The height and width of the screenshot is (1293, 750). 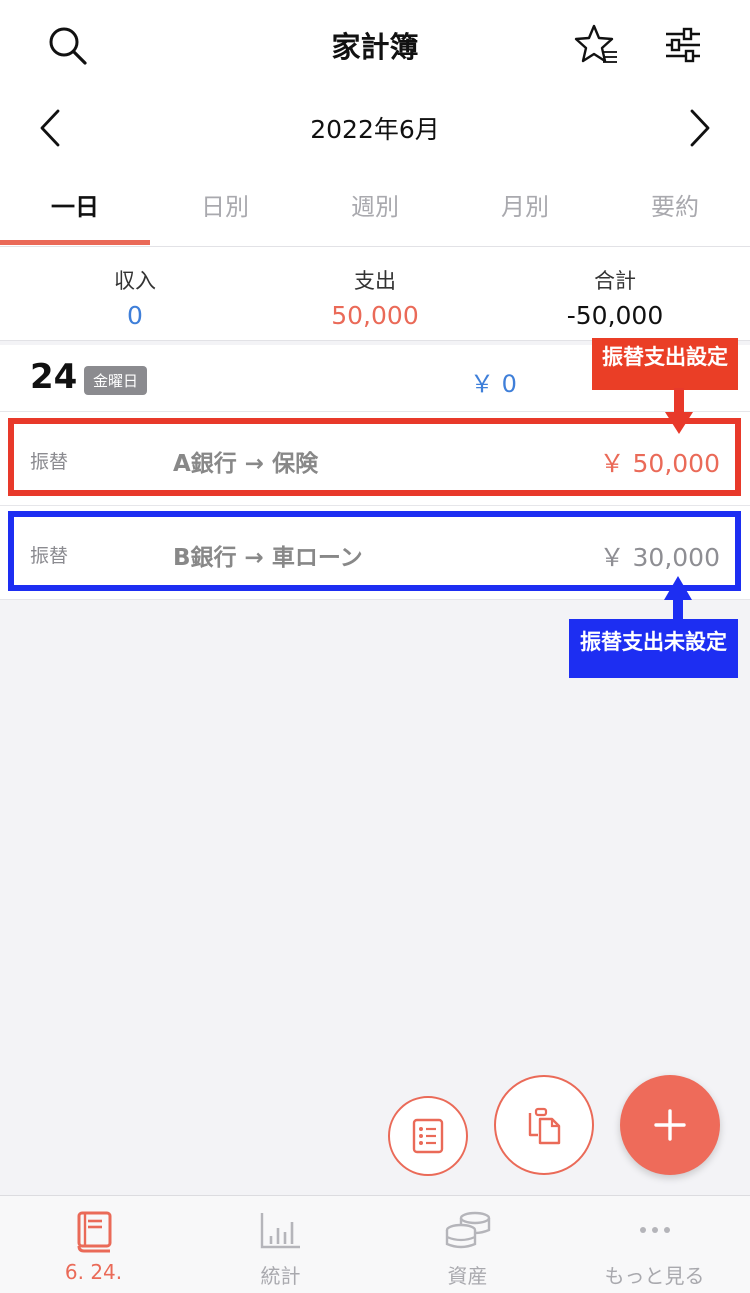 I want to click on copy-button, so click(x=544, y=1125).